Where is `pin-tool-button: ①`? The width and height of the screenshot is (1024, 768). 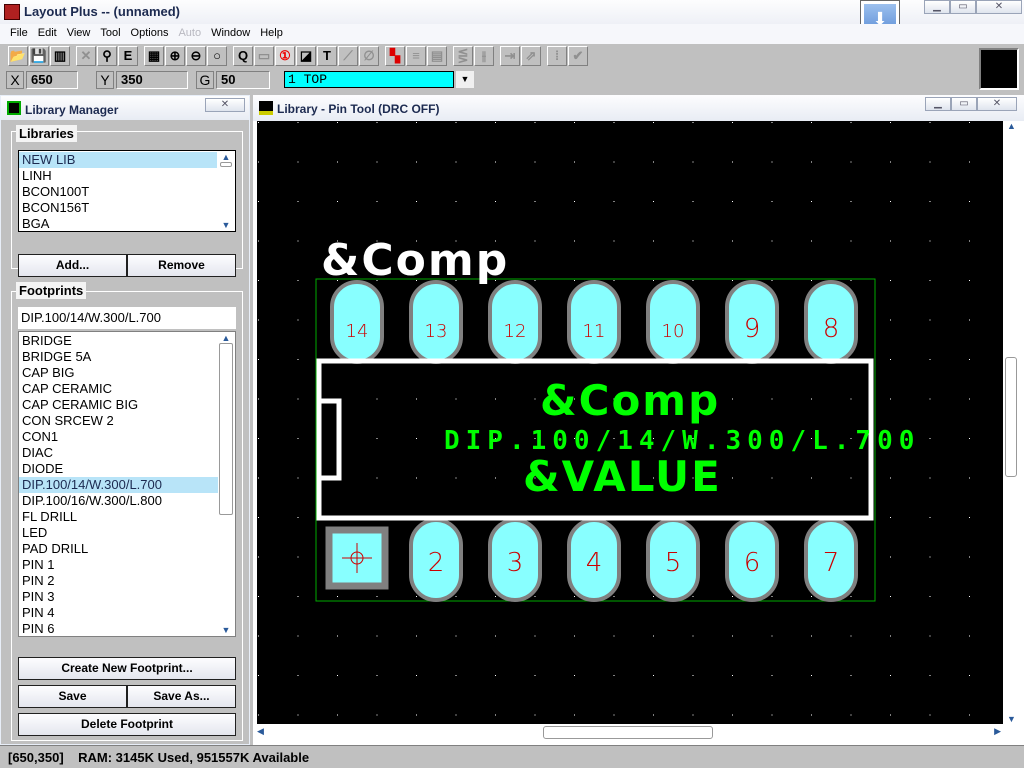 pin-tool-button: ① is located at coordinates (285, 56).